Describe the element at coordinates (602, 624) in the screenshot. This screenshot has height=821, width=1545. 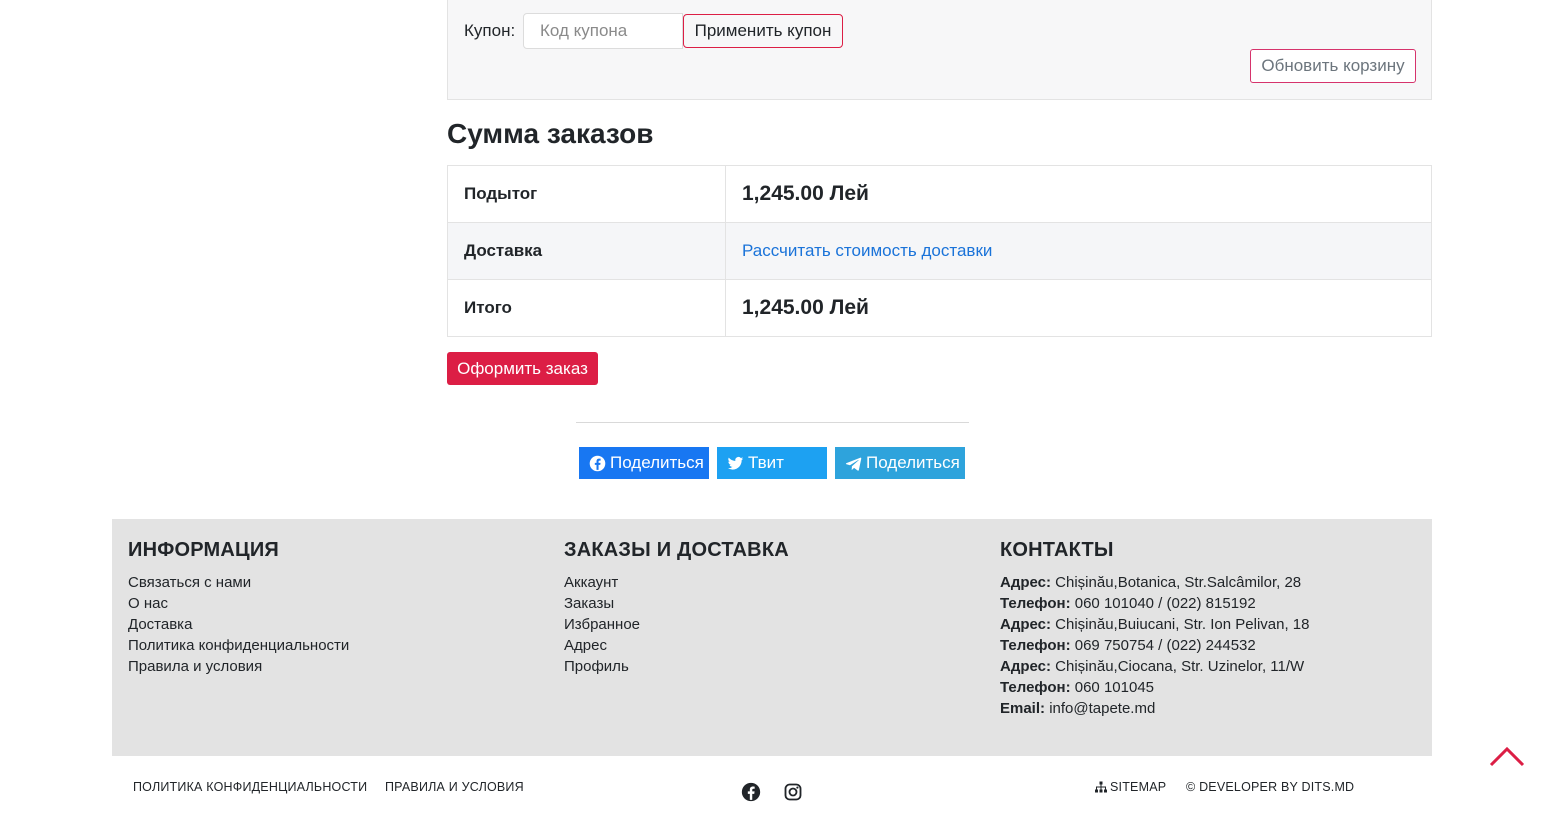
I see `footer-link-wishlist: Избранное` at that location.